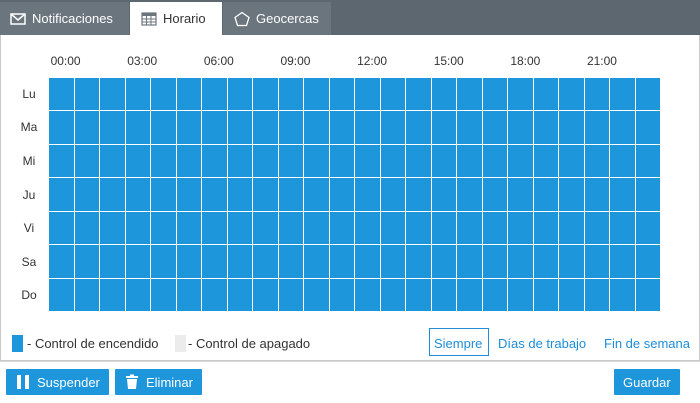 The height and width of the screenshot is (403, 700). What do you see at coordinates (158, 382) in the screenshot?
I see `delete-button: Eliminar` at bounding box center [158, 382].